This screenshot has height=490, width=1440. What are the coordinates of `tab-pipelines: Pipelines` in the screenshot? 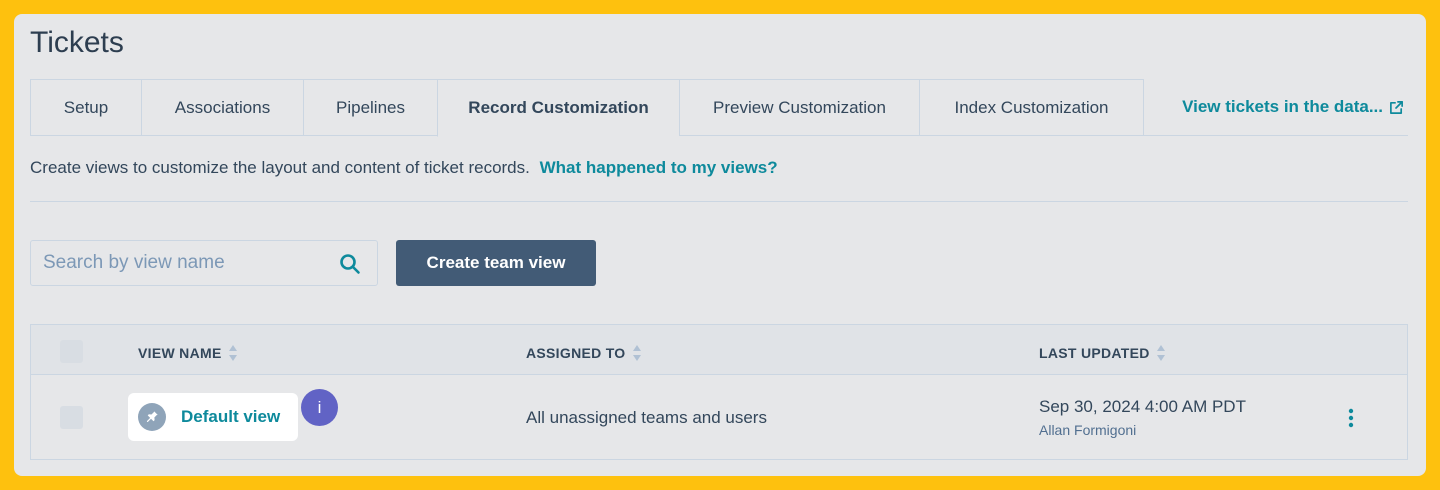 It's located at (370, 107).